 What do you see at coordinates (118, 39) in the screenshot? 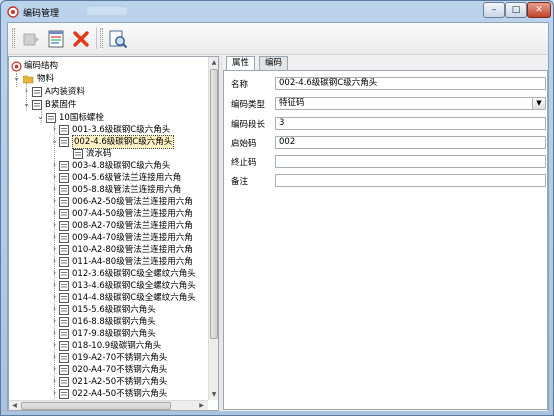
I see `preview-icon` at bounding box center [118, 39].